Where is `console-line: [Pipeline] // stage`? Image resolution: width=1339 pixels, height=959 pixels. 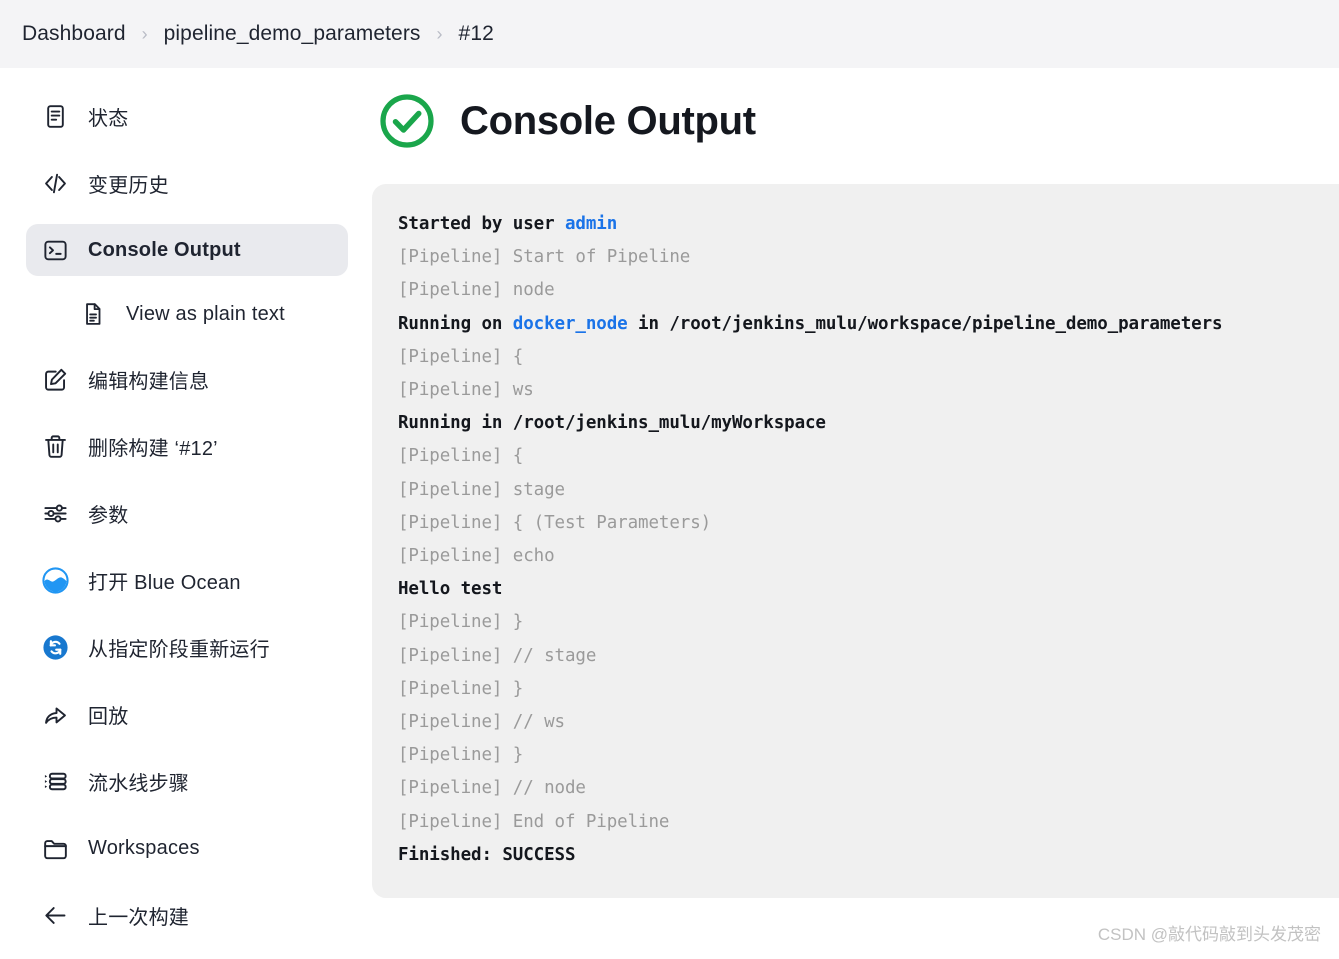
console-line: [Pipeline] // stage is located at coordinates (868, 656).